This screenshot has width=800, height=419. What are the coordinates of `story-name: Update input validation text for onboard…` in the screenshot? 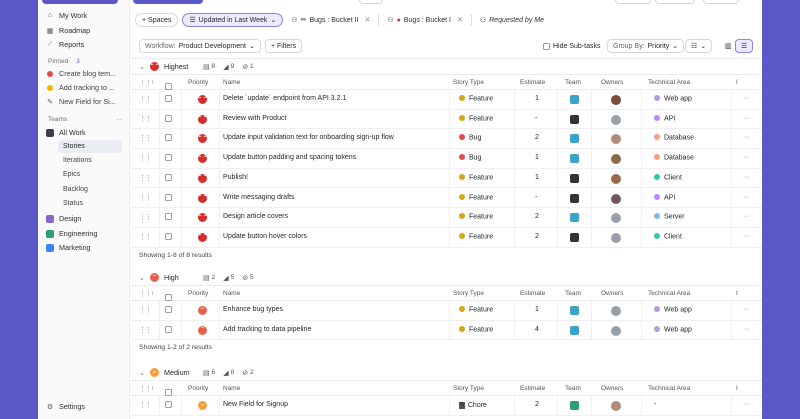 It's located at (308, 137).